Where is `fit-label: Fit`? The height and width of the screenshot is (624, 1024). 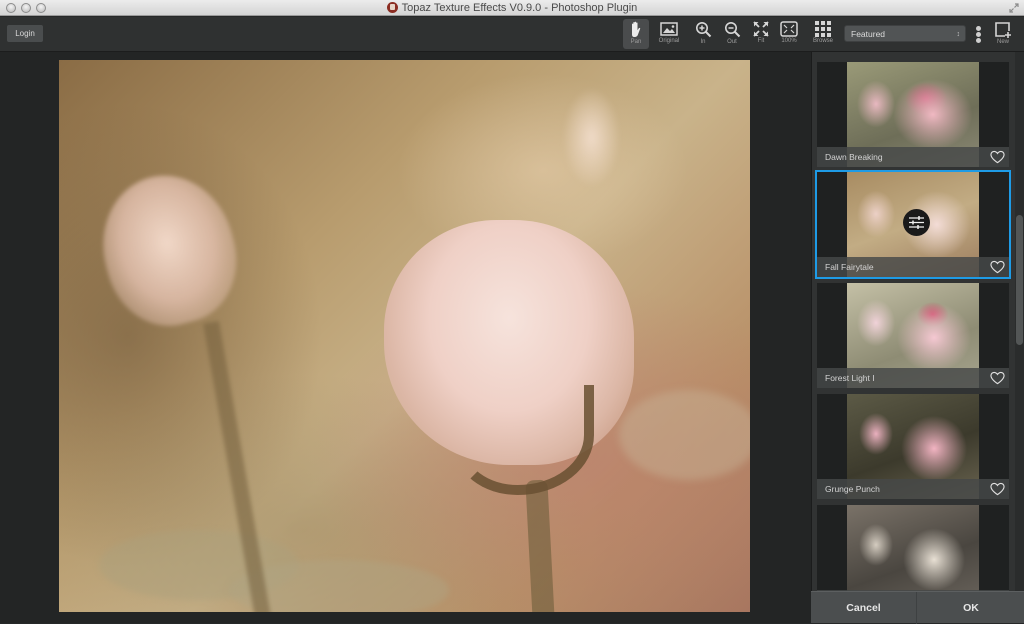 fit-label: Fit is located at coordinates (761, 41).